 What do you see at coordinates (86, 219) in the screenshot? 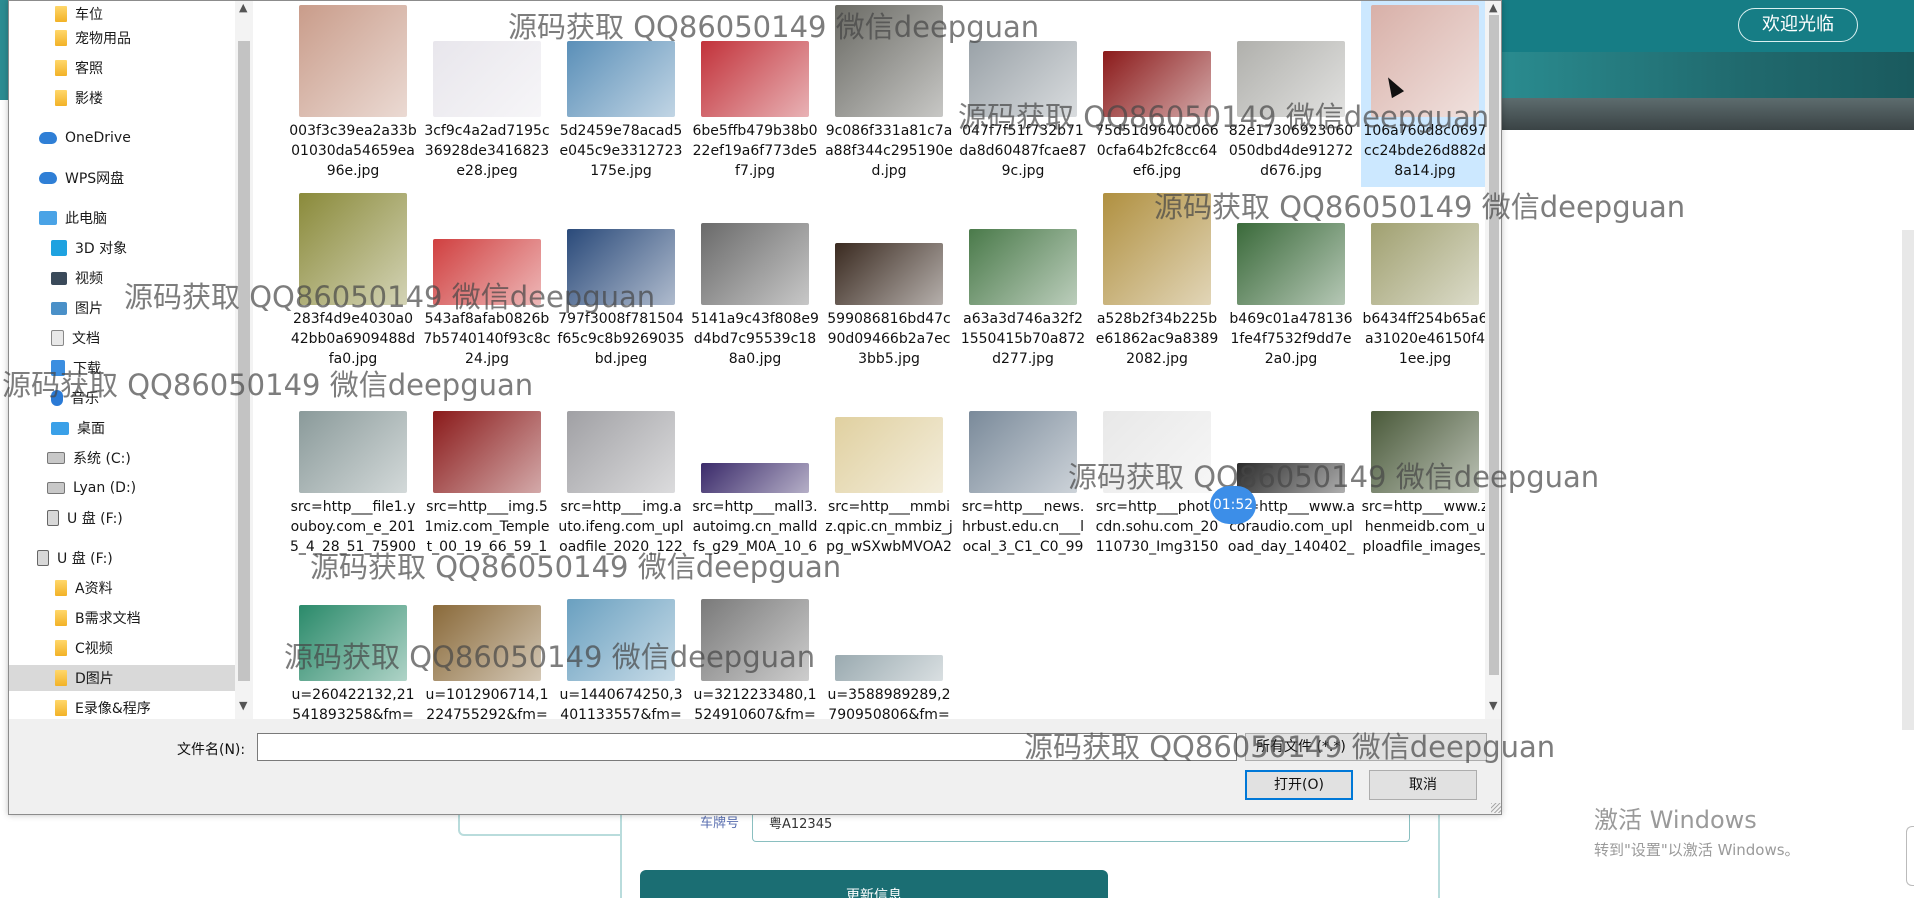
I see `nav-item-label: 此电脑` at bounding box center [86, 219].